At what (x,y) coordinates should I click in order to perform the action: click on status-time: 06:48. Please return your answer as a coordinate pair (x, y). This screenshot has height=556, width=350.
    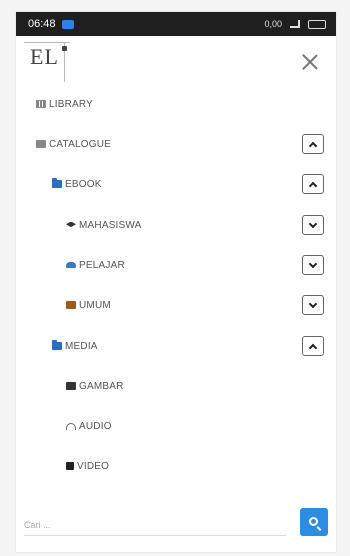
    Looking at the image, I should click on (42, 24).